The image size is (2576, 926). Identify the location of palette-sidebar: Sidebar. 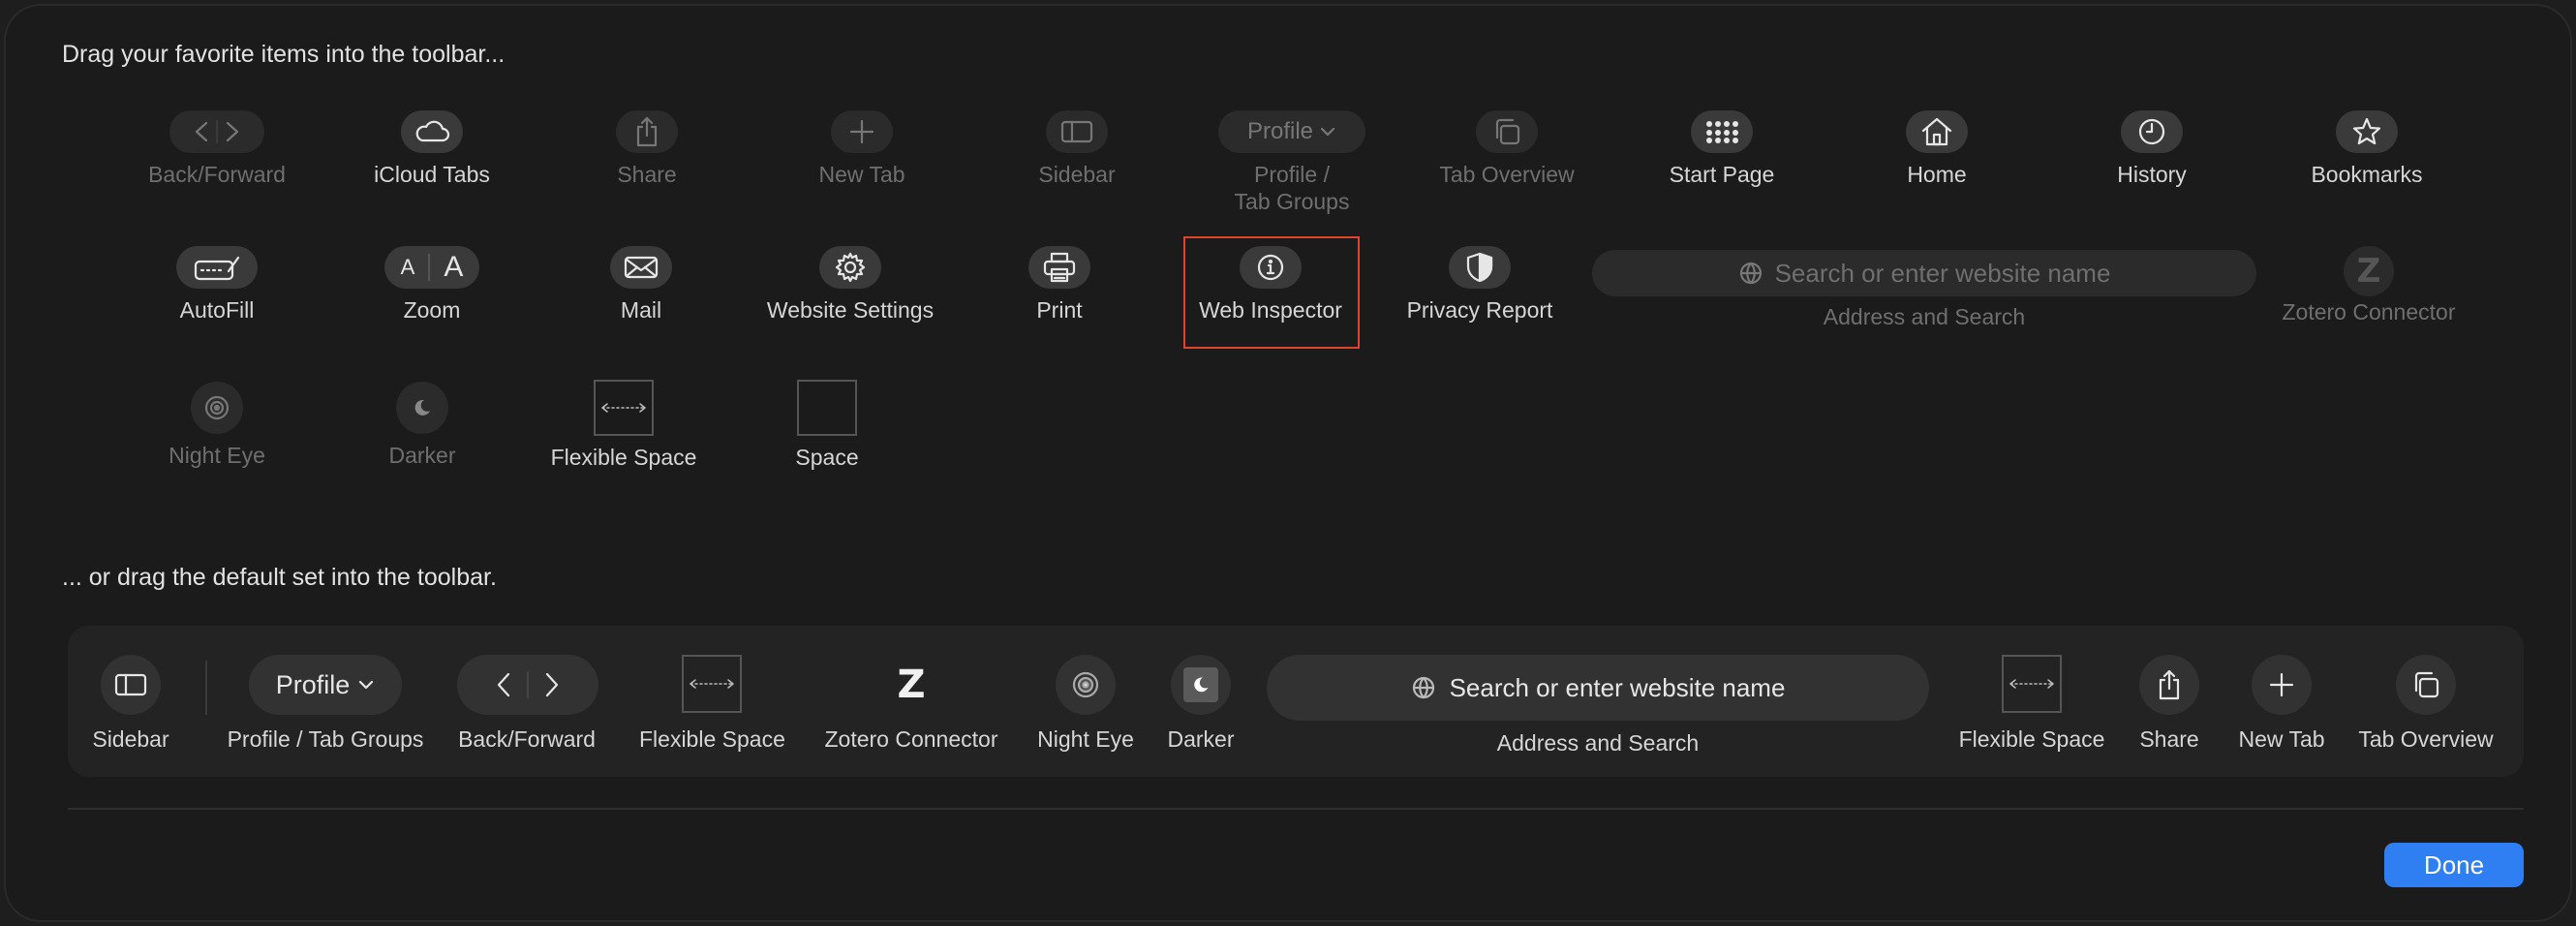
(1076, 149).